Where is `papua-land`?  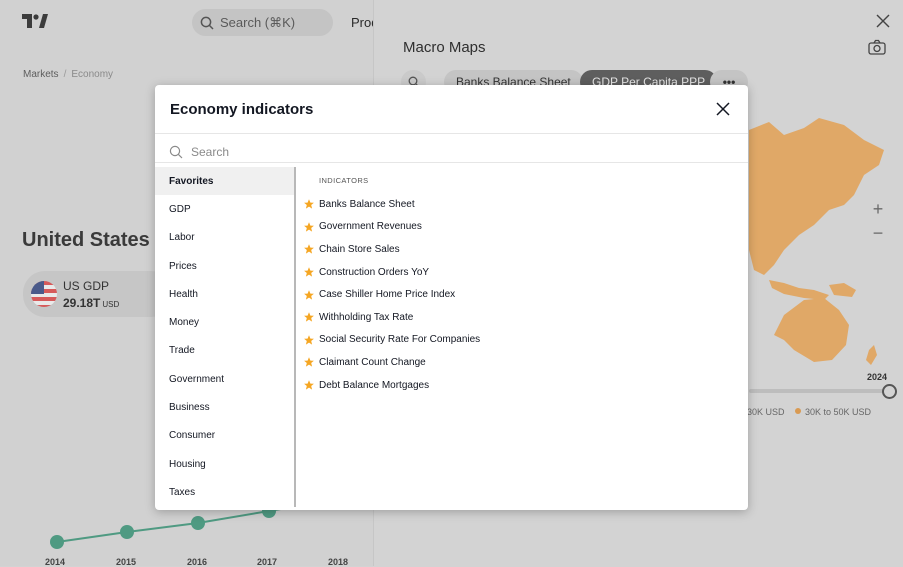
papua-land is located at coordinates (842, 290).